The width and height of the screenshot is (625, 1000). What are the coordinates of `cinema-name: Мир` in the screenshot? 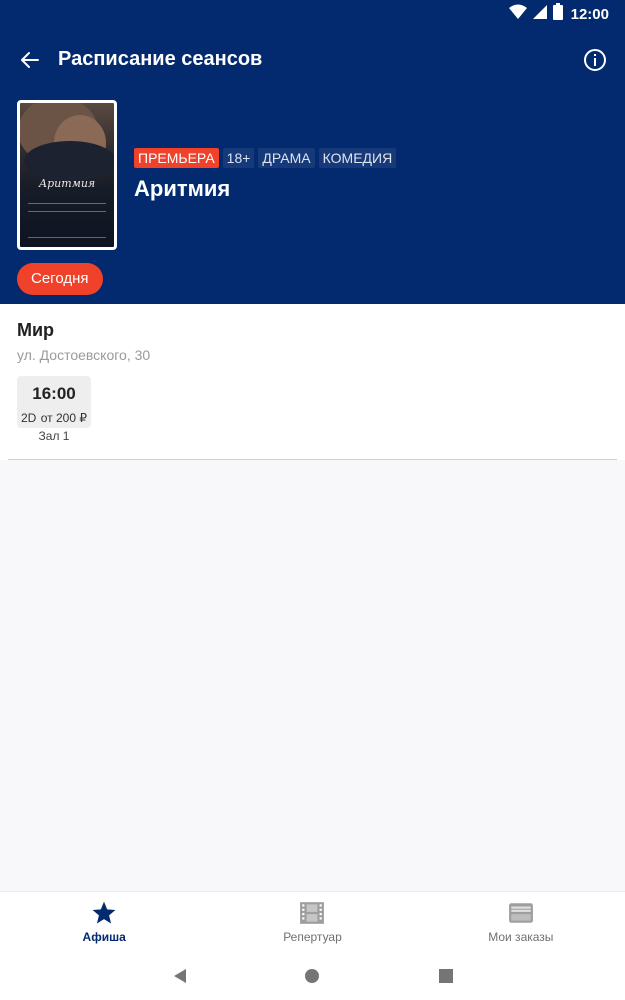 It's located at (35, 330).